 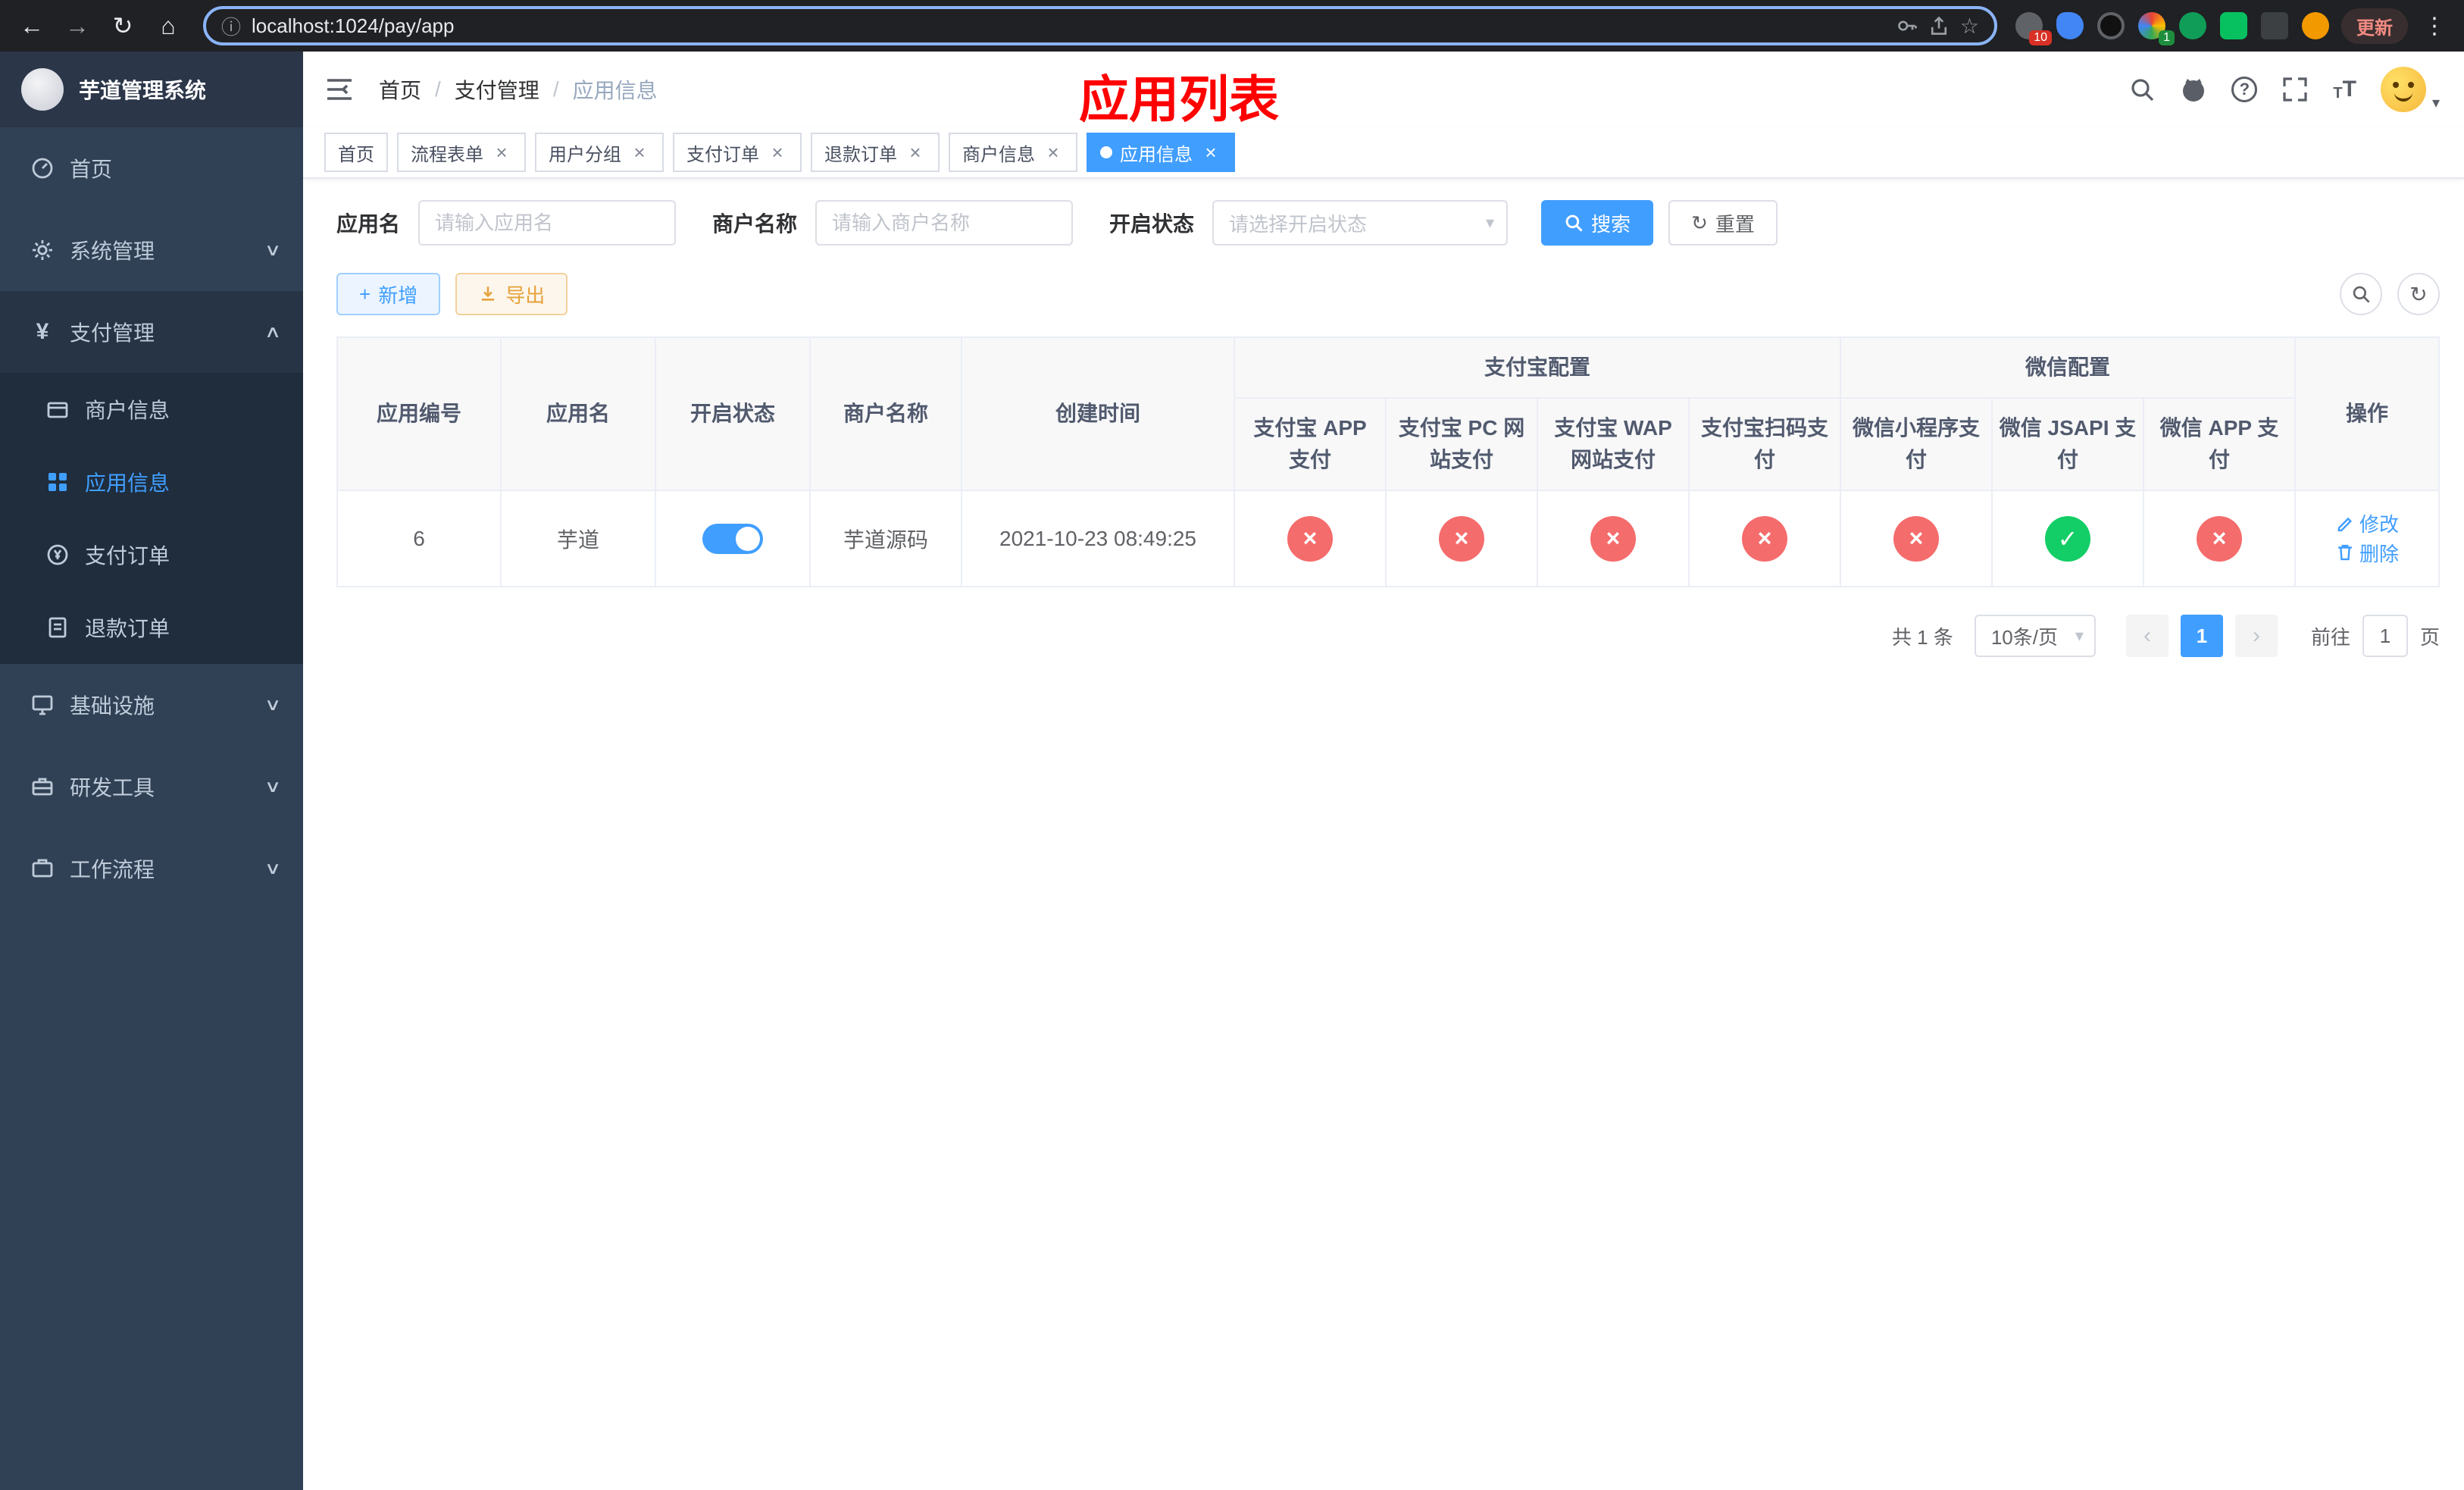 I want to click on page-1-button: 1, so click(x=2201, y=636).